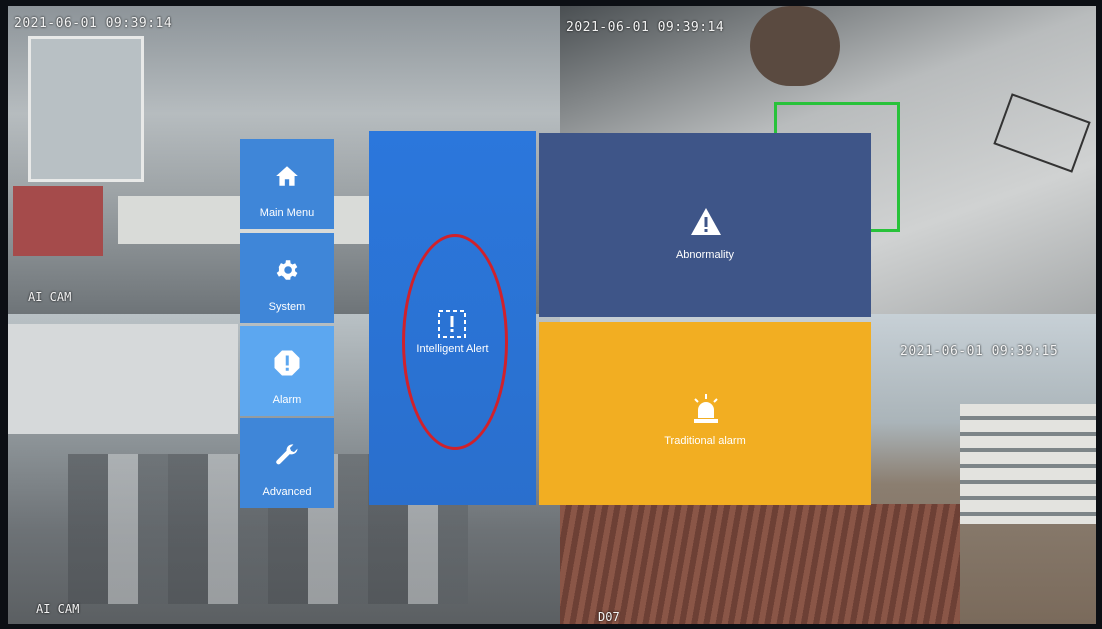  What do you see at coordinates (706, 408) in the screenshot?
I see `siren-icon` at bounding box center [706, 408].